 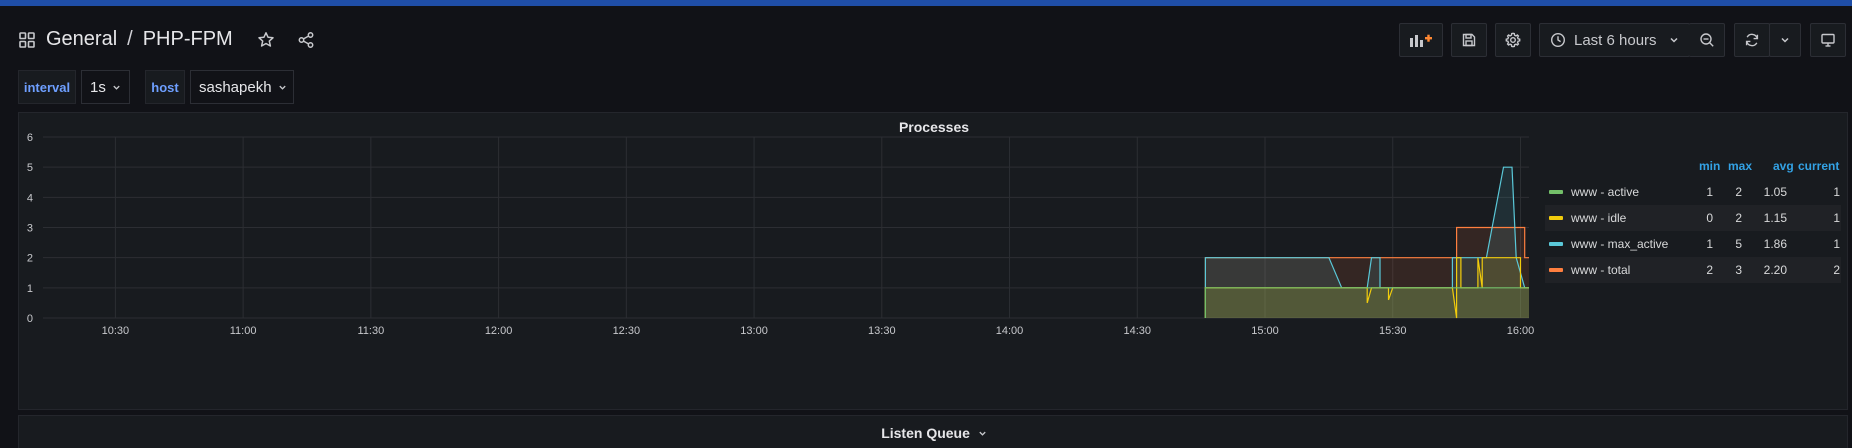 I want to click on save-dashboard-button, so click(x=1469, y=40).